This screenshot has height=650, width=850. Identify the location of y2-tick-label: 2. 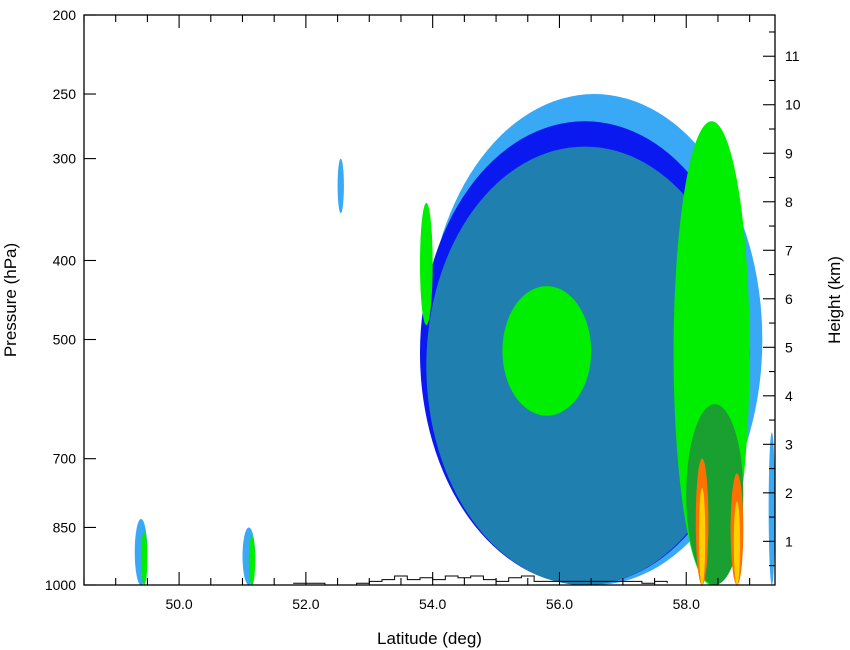
(789, 493).